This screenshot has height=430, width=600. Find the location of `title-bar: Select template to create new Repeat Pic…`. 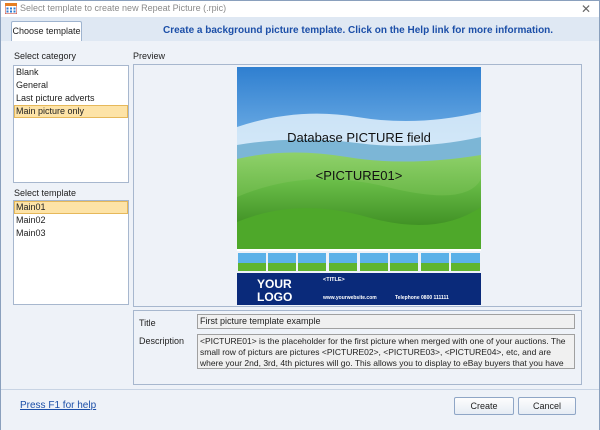

title-bar: Select template to create new Repeat Pic… is located at coordinates (300, 9).